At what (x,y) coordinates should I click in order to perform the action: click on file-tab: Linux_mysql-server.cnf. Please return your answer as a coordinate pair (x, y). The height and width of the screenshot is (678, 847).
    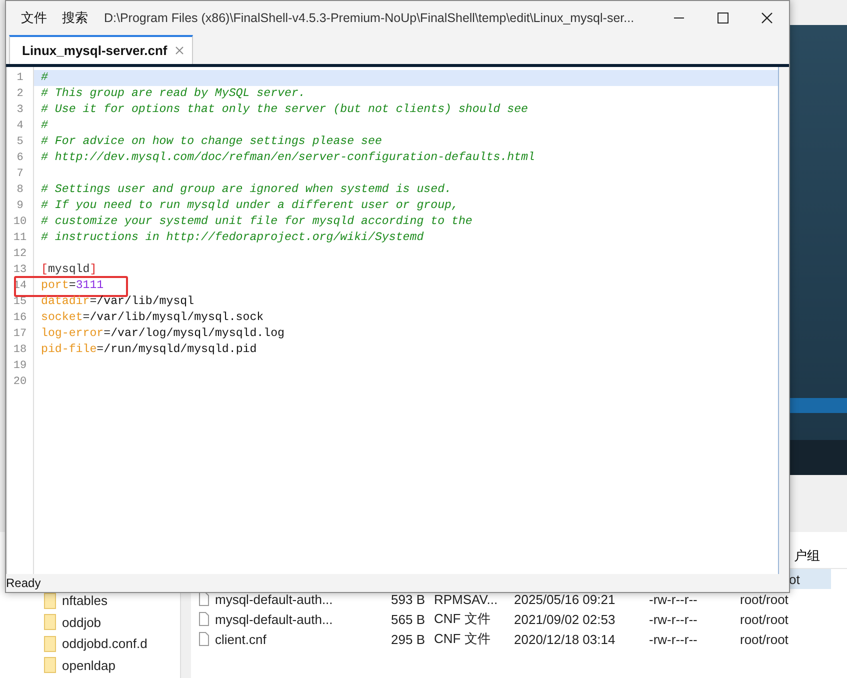
    Looking at the image, I should click on (101, 49).